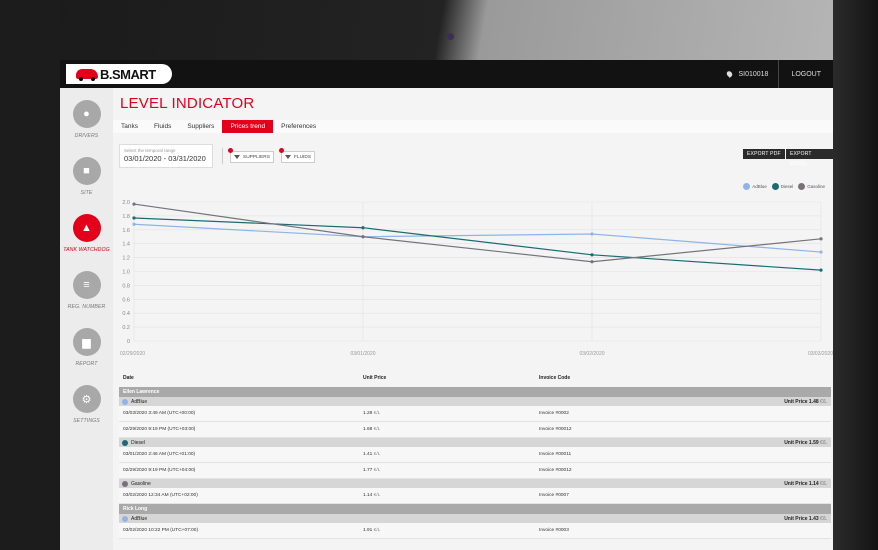  What do you see at coordinates (129, 126) in the screenshot?
I see `tab-tanks: Tanks` at bounding box center [129, 126].